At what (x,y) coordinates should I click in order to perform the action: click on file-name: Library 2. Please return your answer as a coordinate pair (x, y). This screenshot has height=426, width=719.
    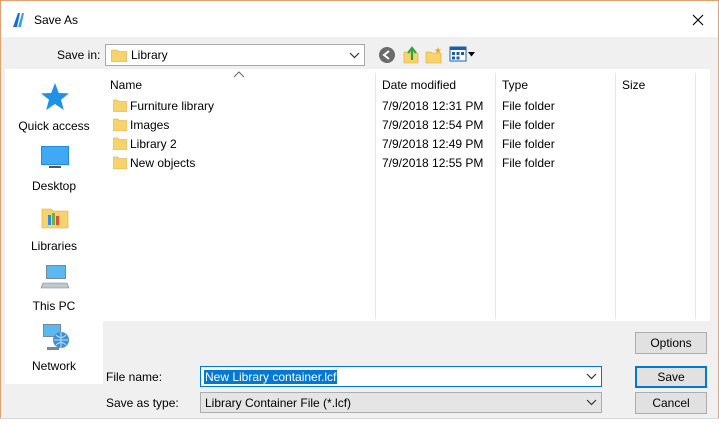
    Looking at the image, I should click on (153, 144).